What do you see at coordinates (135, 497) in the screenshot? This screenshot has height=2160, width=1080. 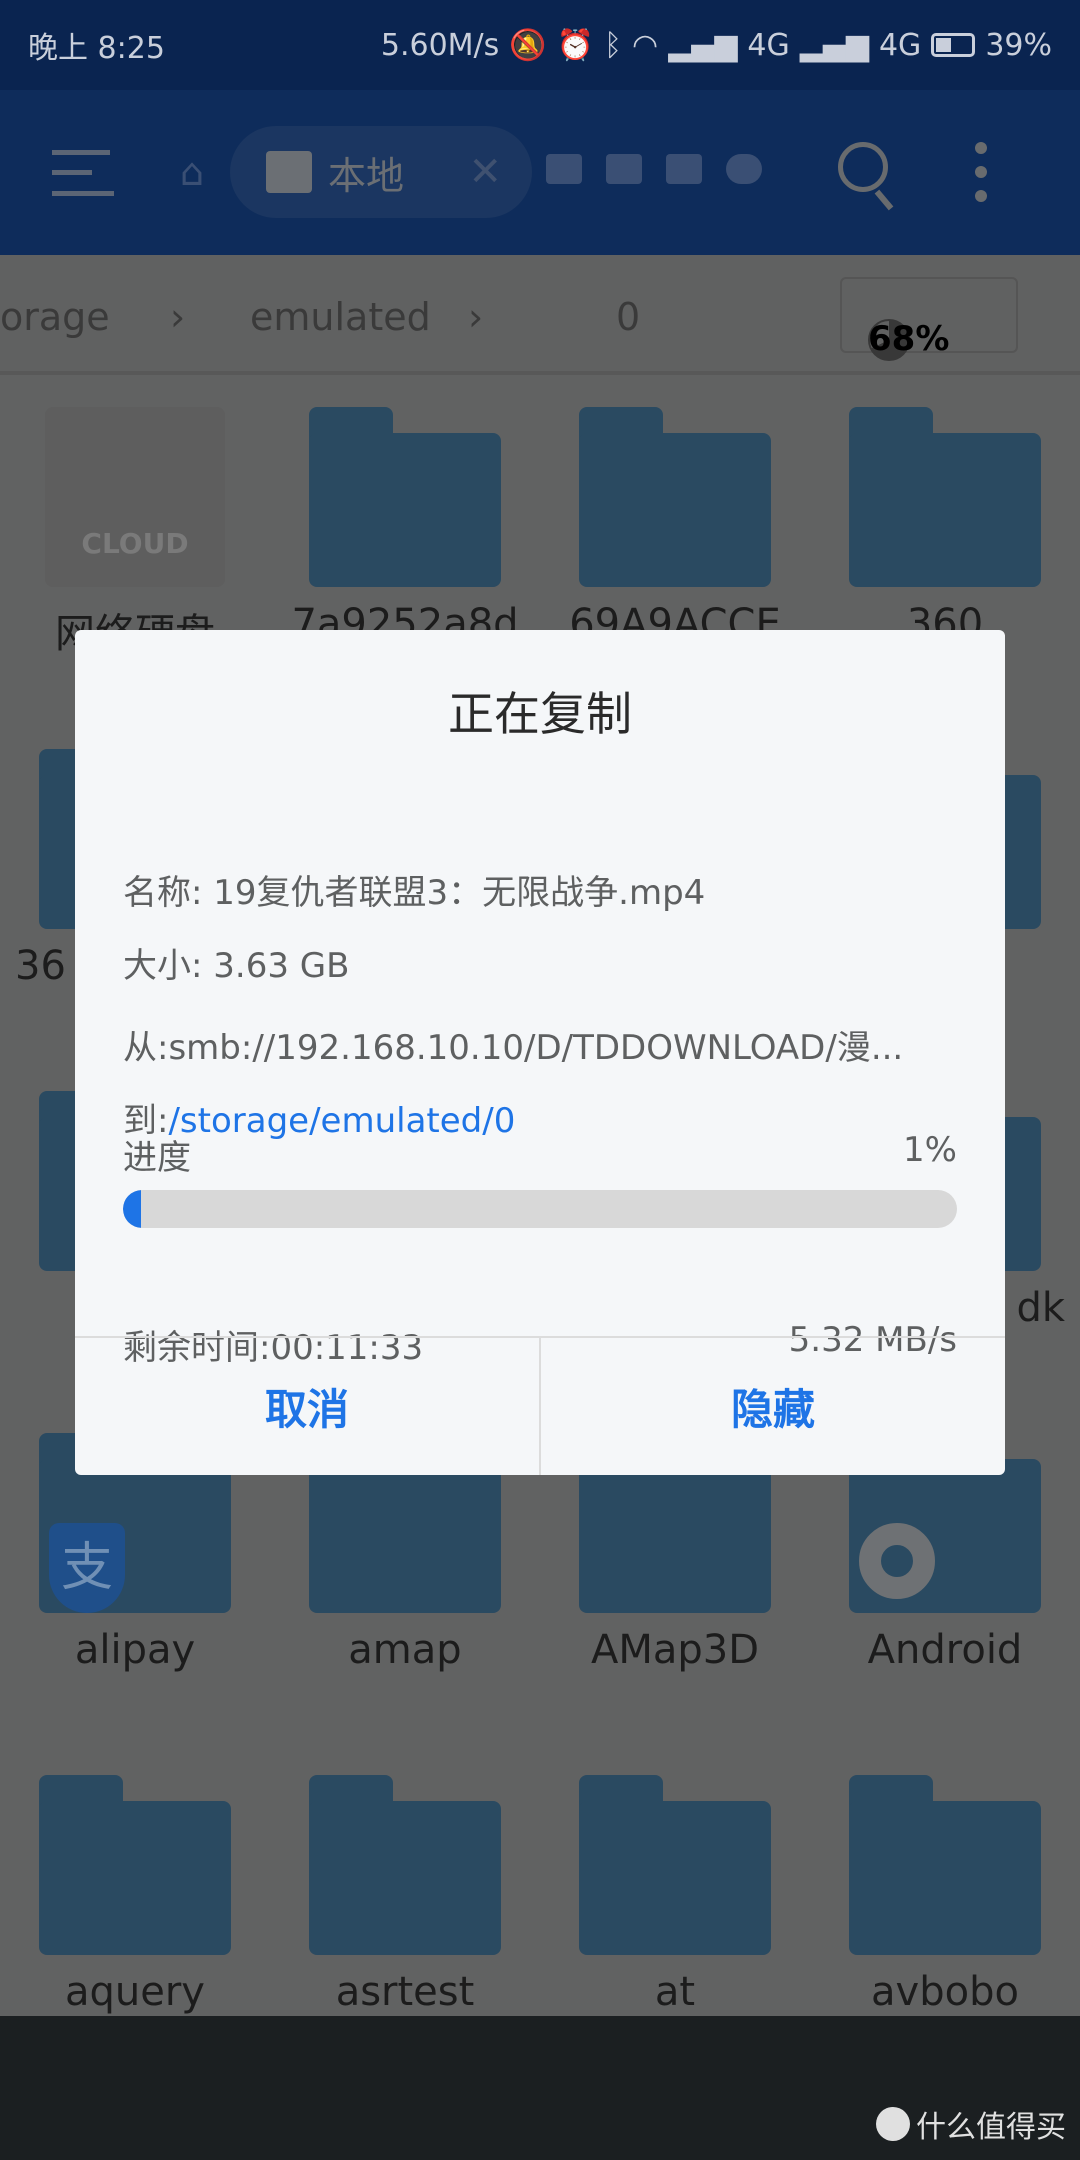 I see `cloud-drive-icon: CLOUD` at bounding box center [135, 497].